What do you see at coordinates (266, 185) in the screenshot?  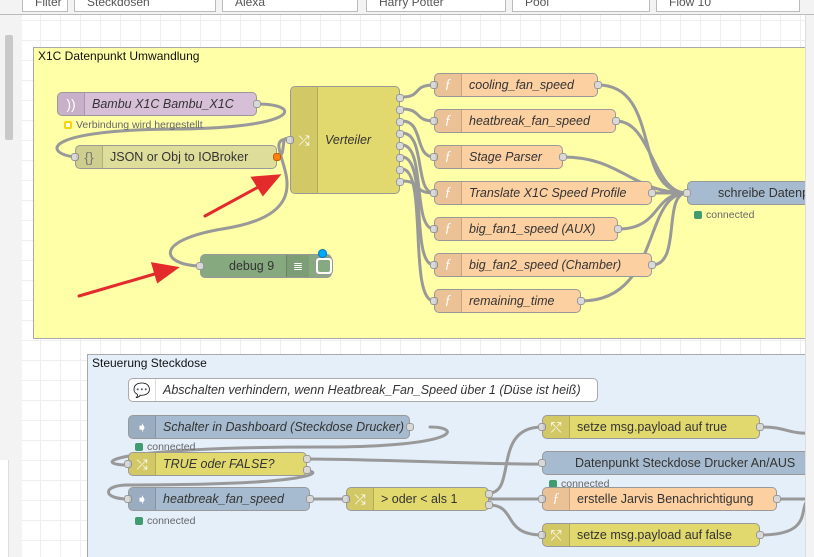 I see `red-arrow-1-head-icon` at bounding box center [266, 185].